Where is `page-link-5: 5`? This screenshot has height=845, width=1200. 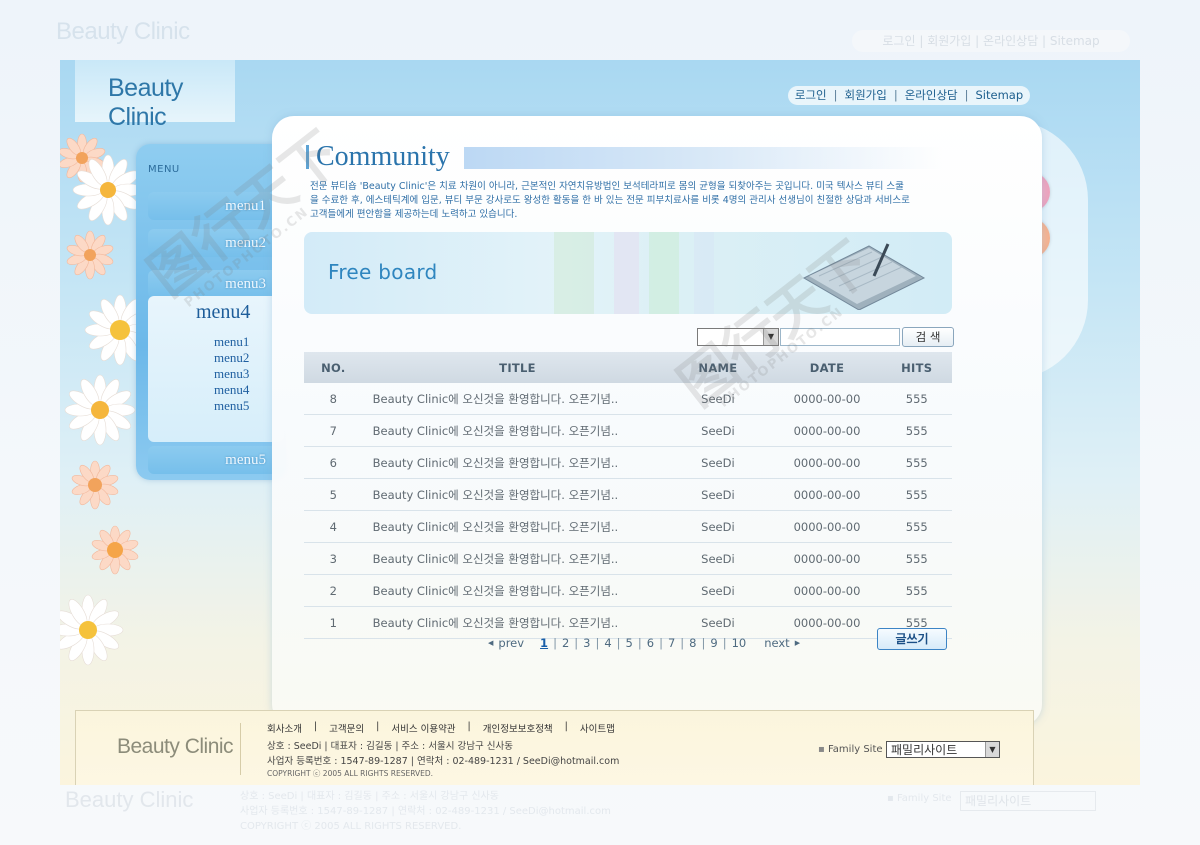
page-link-5: 5 is located at coordinates (629, 643).